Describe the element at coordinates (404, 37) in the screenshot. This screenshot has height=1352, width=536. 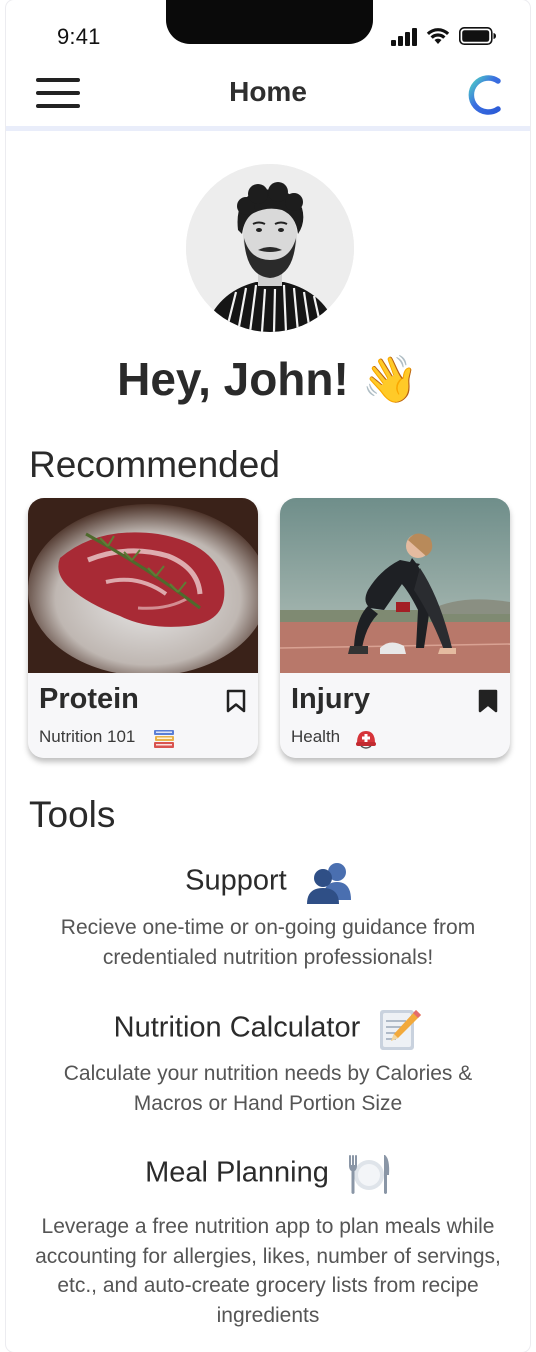
I see `cellular-signal-icon` at that location.